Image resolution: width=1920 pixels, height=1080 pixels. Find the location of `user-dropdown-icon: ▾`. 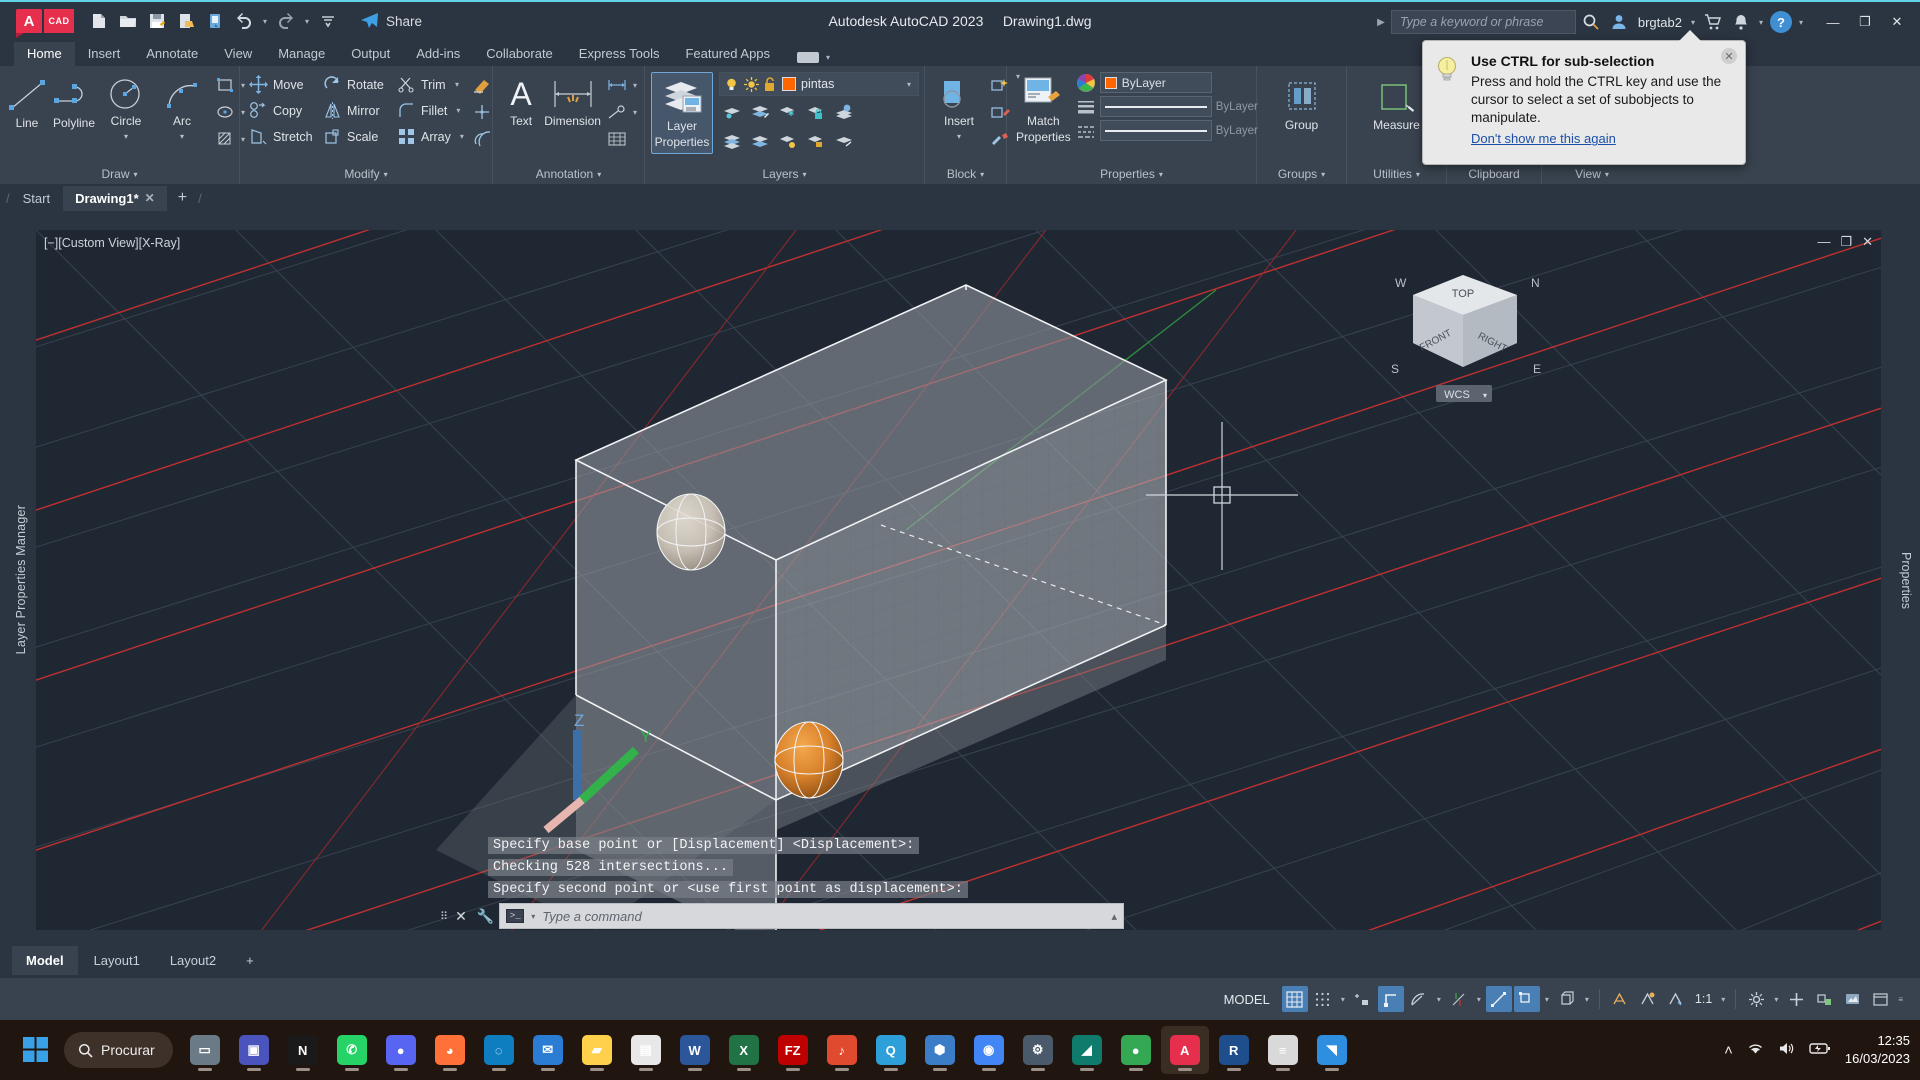

user-dropdown-icon: ▾ is located at coordinates (1693, 22).